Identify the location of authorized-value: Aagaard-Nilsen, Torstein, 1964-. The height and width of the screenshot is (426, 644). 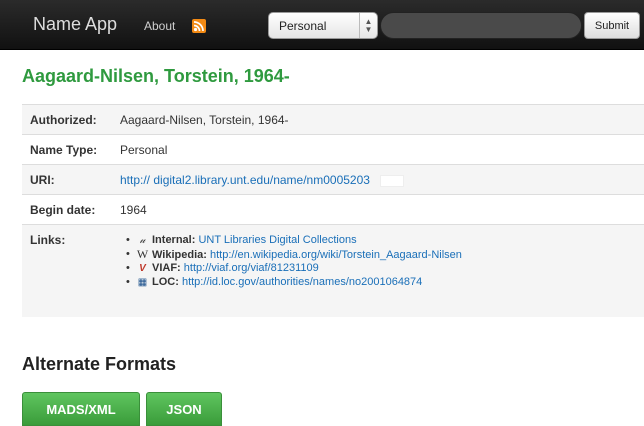
(382, 119).